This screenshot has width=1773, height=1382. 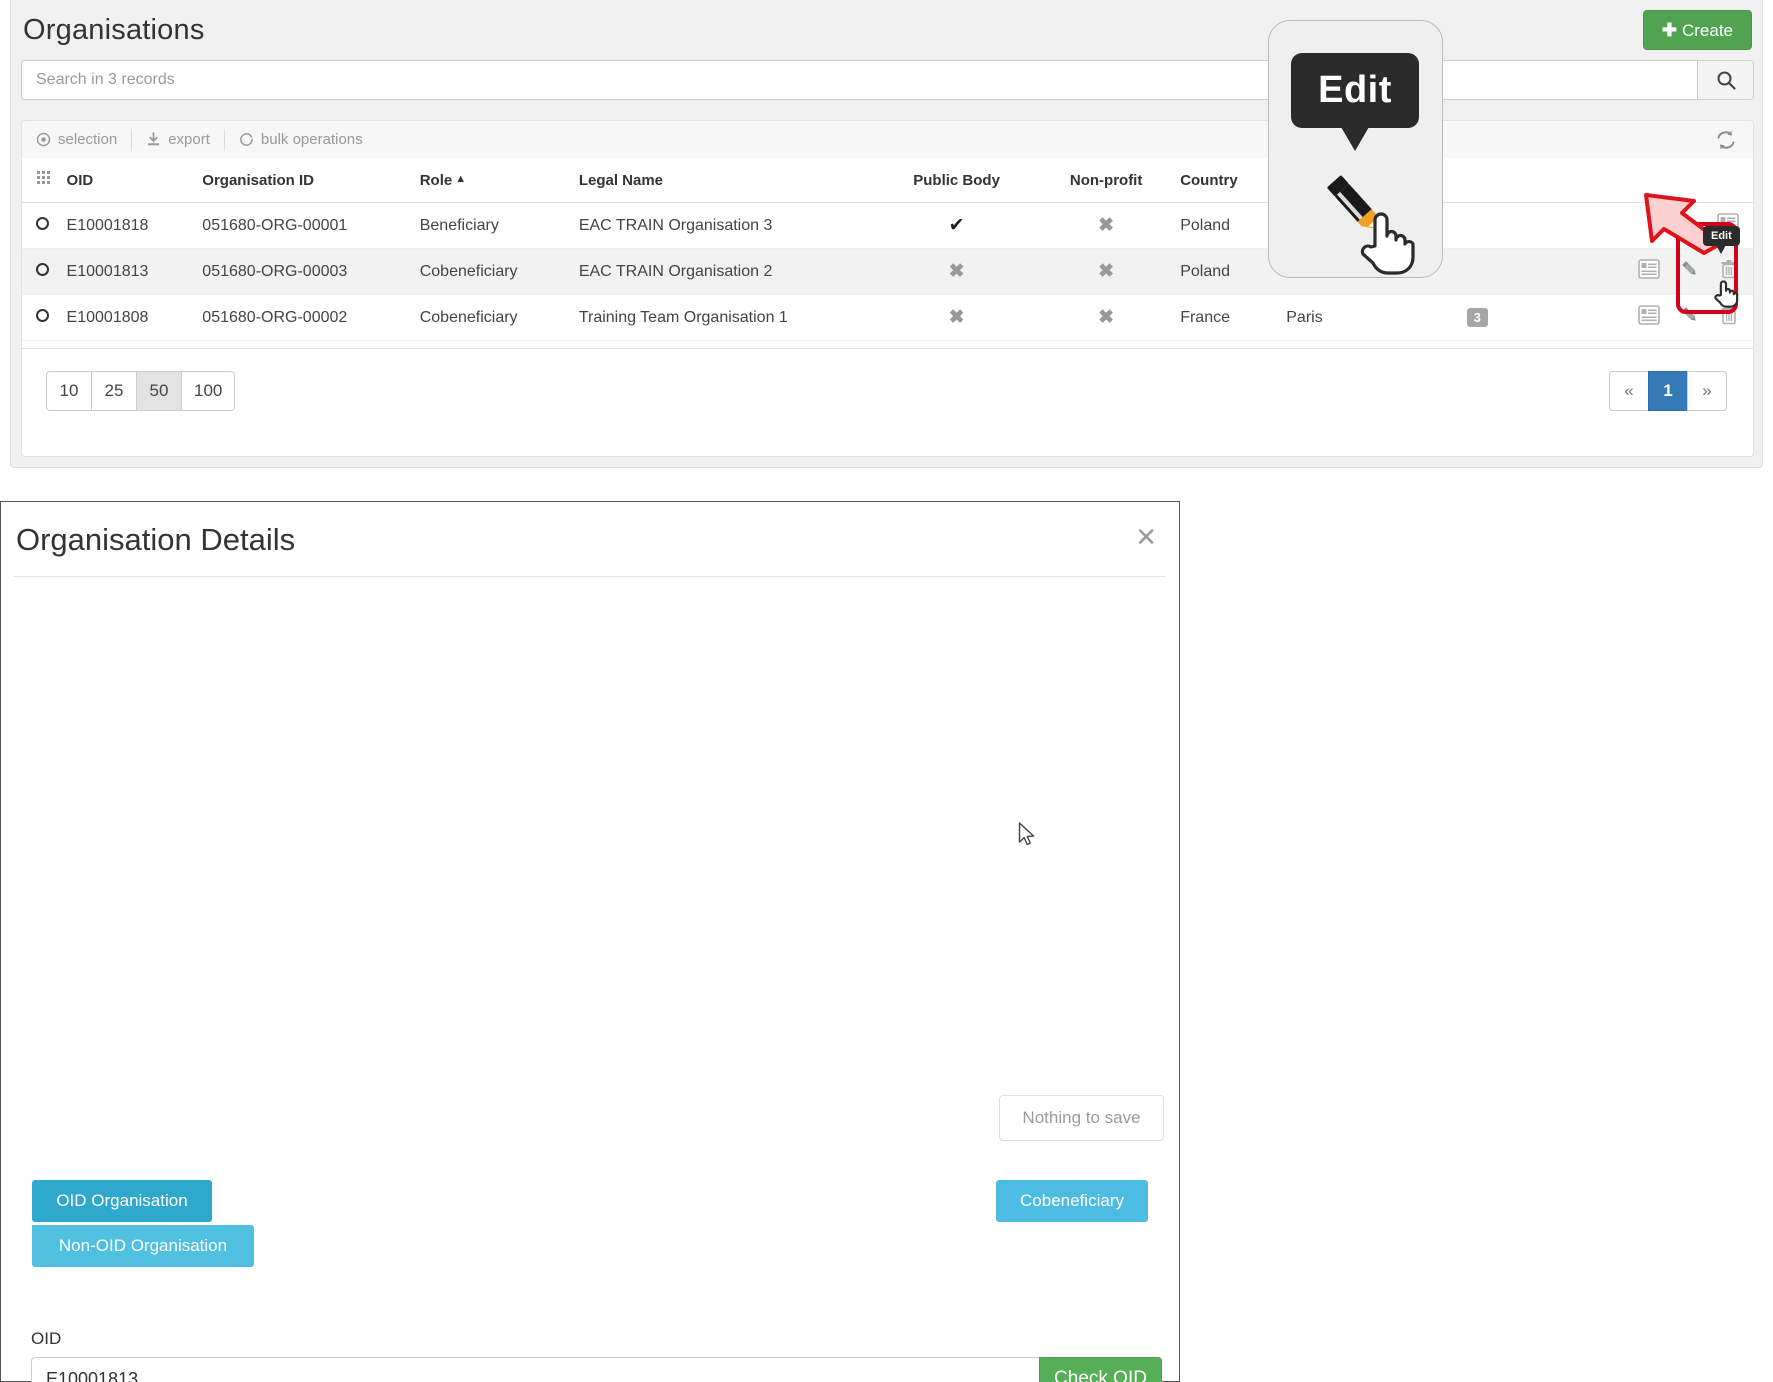 What do you see at coordinates (956, 225) in the screenshot?
I see `check-icon: ✔` at bounding box center [956, 225].